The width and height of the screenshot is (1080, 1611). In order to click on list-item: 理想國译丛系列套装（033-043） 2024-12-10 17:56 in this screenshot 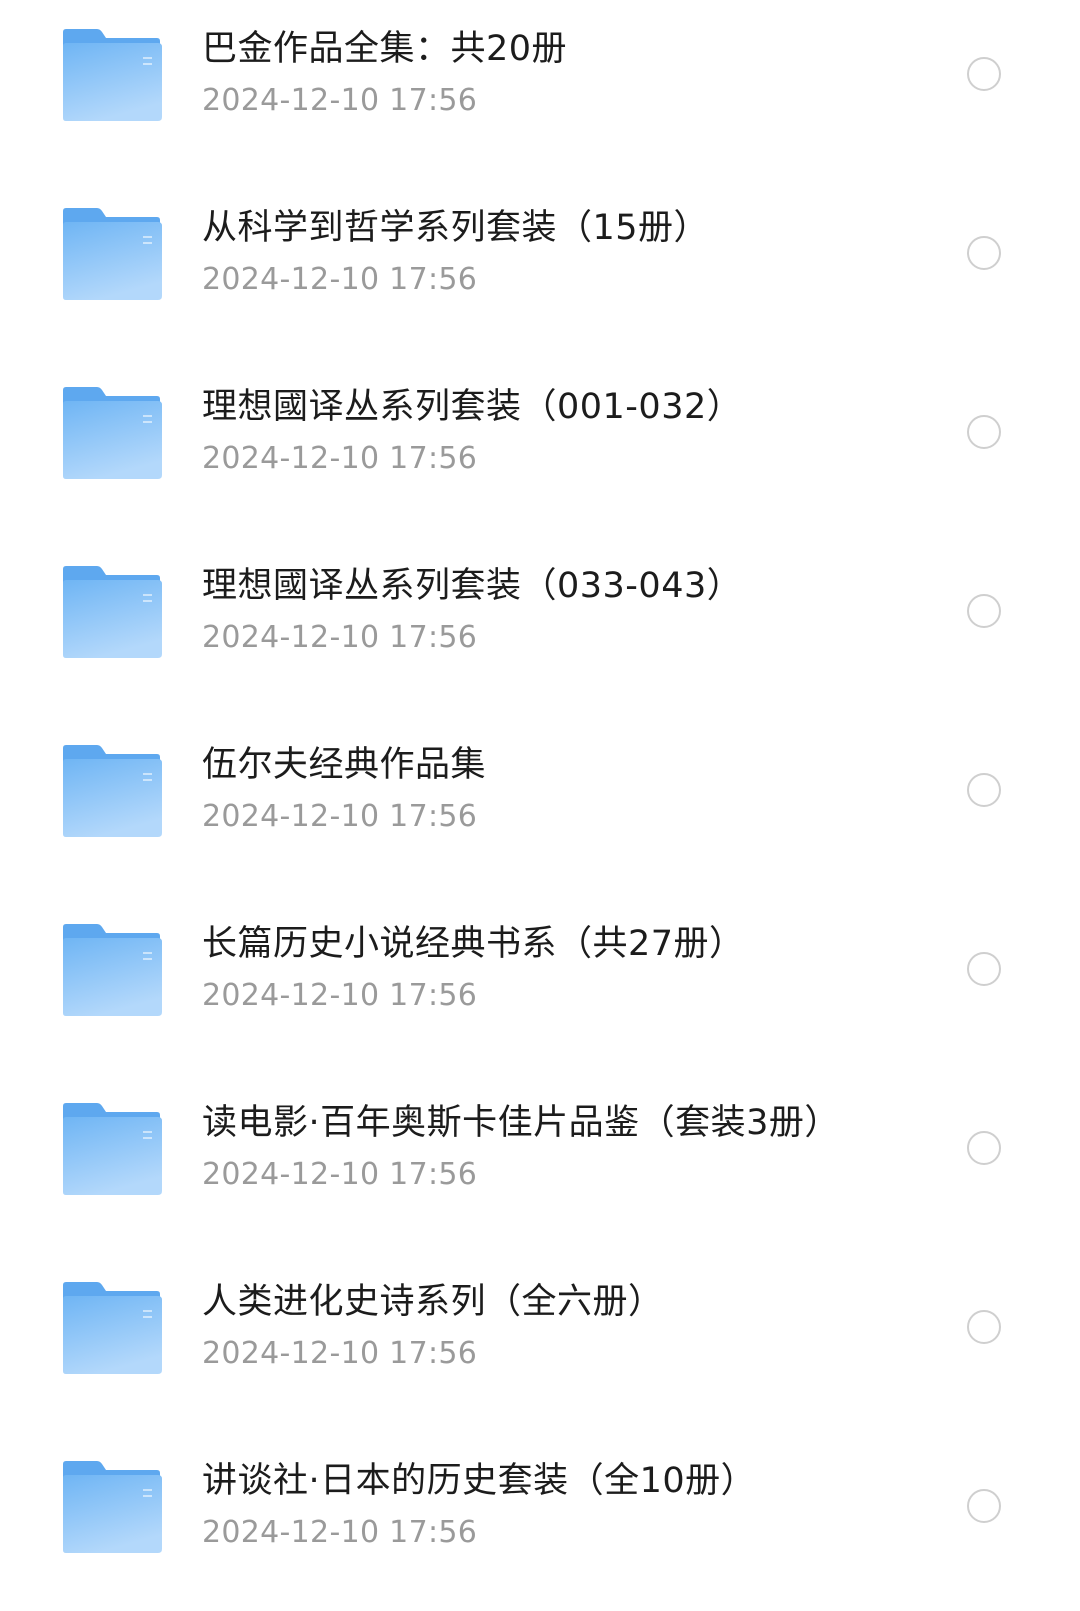, I will do `click(540, 626)`.